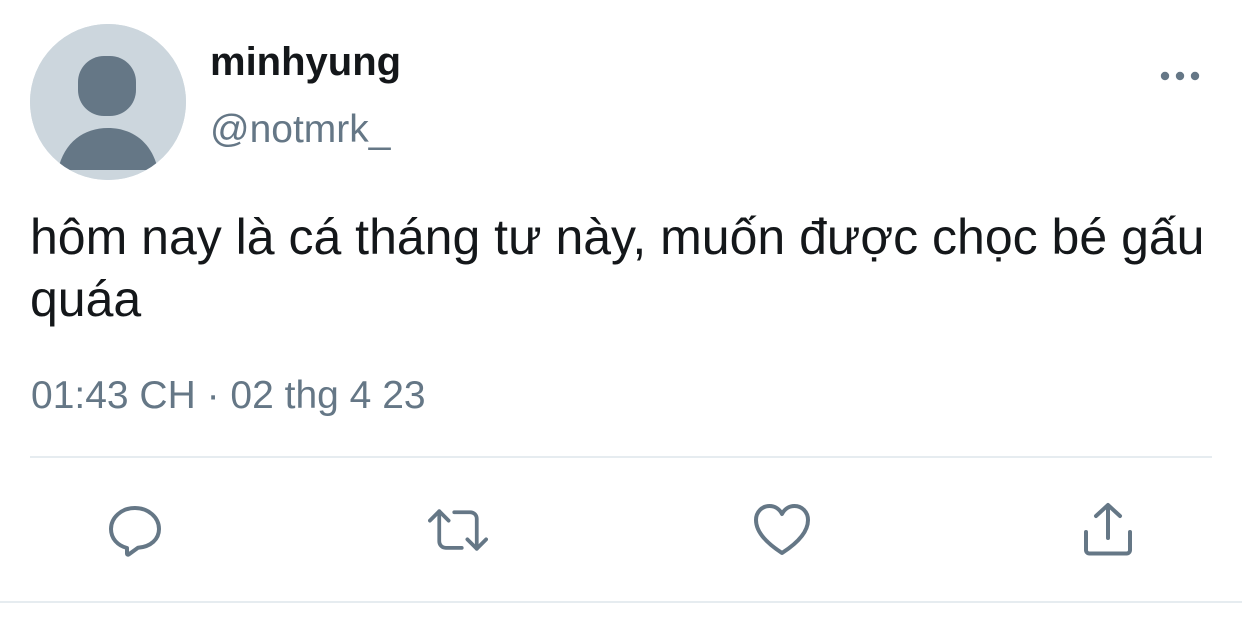 Image resolution: width=1242 pixels, height=621 pixels. I want to click on share-button, so click(1108, 530).